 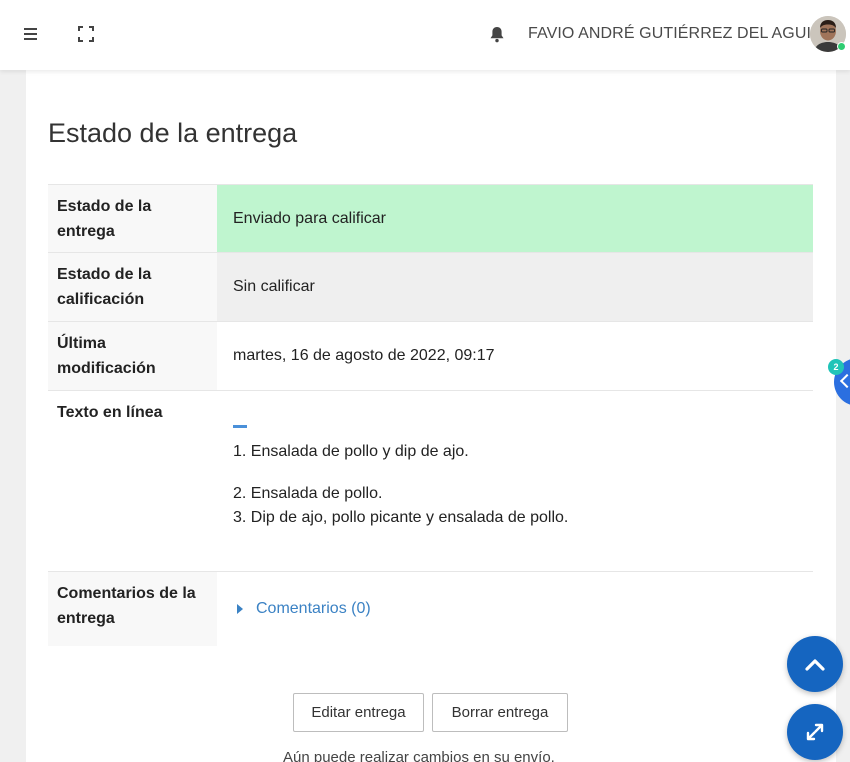 What do you see at coordinates (500, 712) in the screenshot?
I see `delete-submission-button: Borrar entrega` at bounding box center [500, 712].